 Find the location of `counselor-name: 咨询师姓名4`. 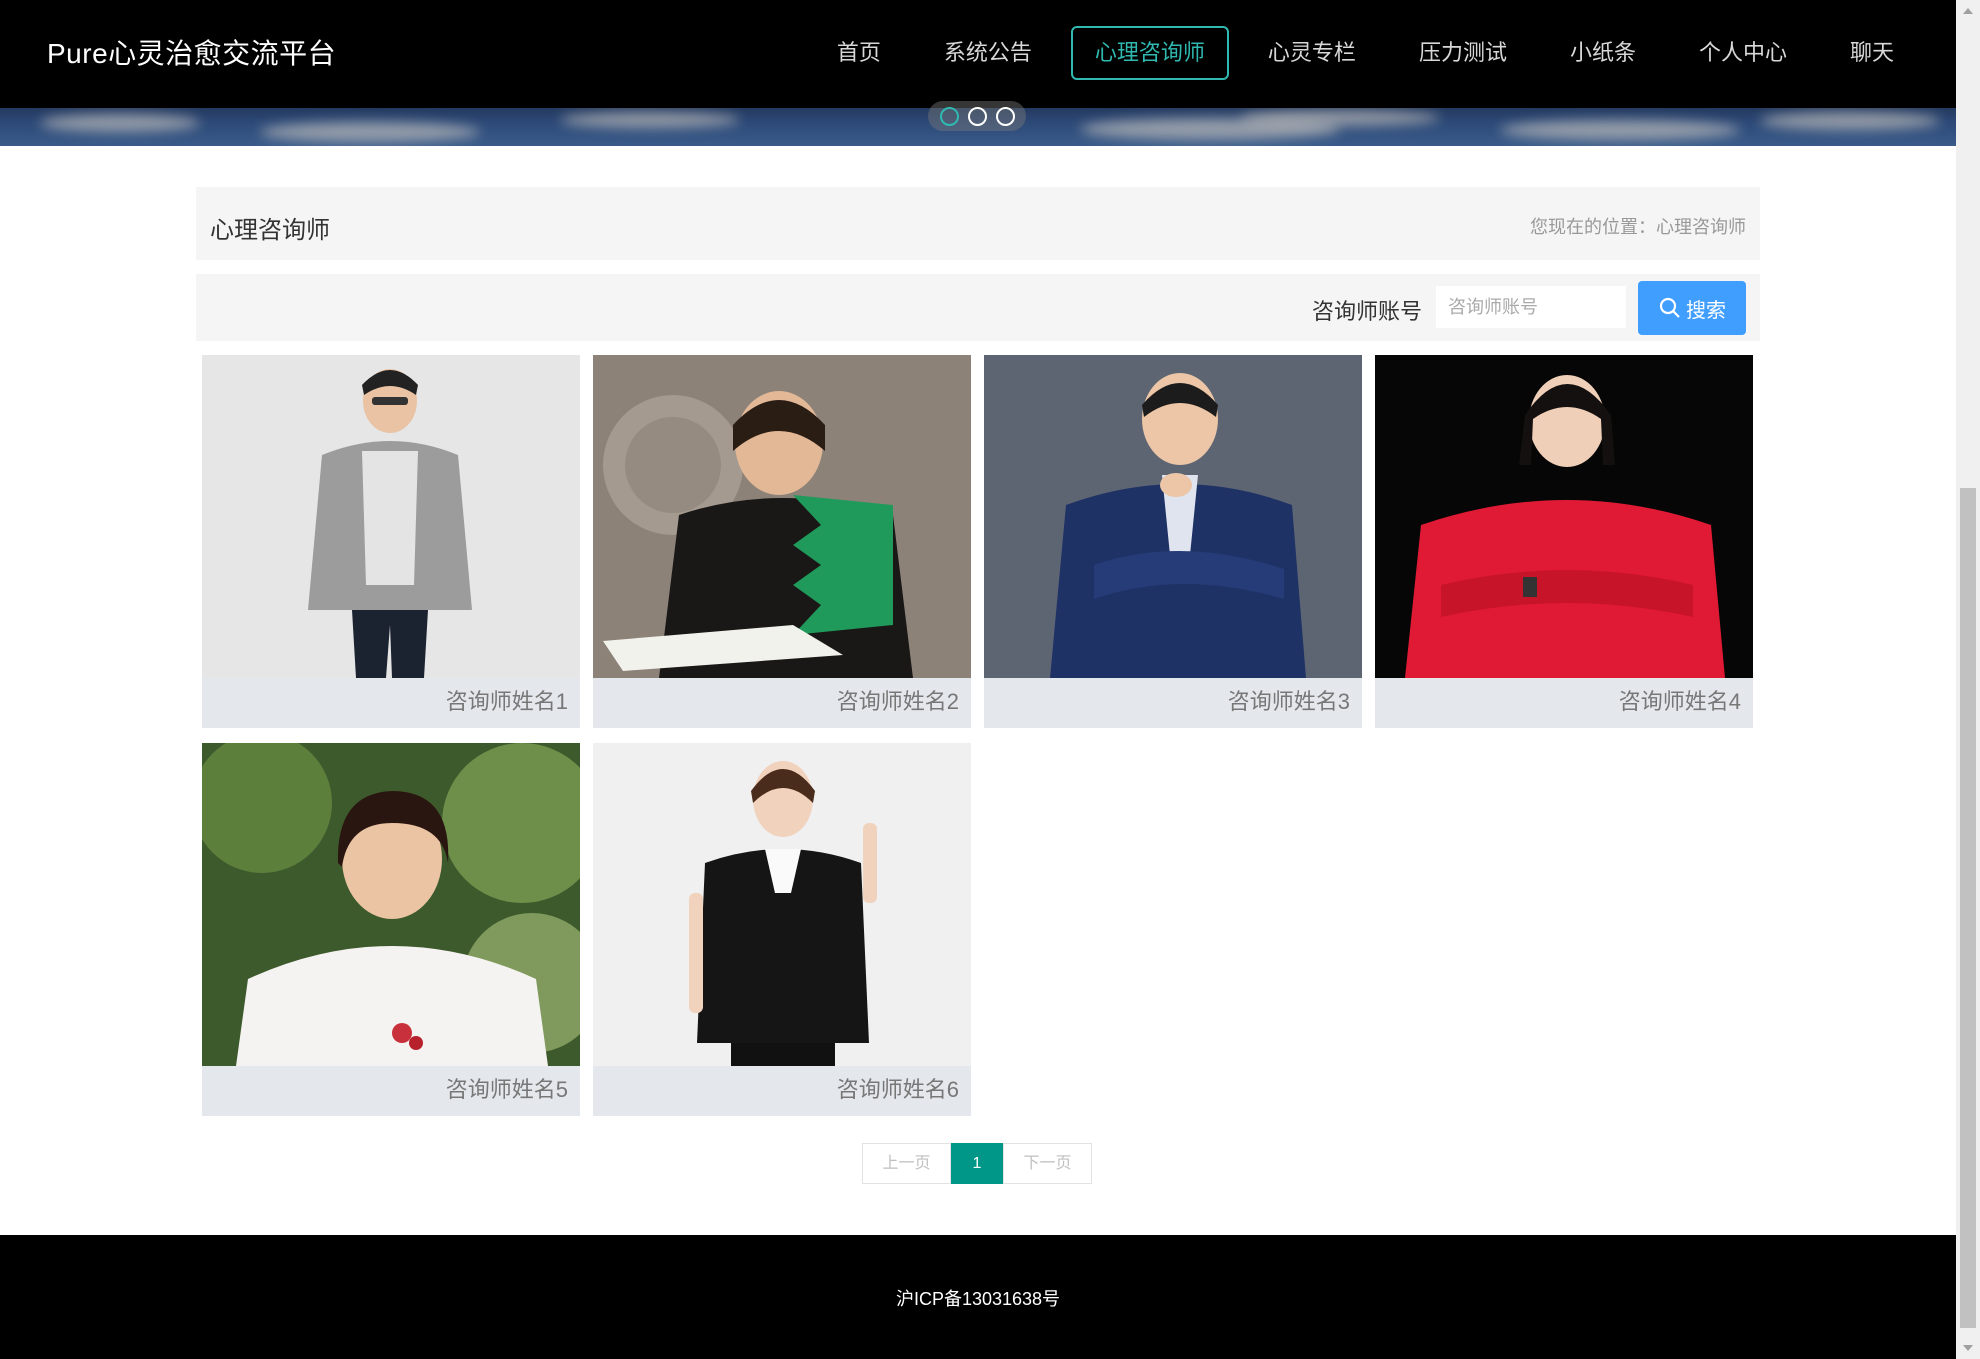

counselor-name: 咨询师姓名4 is located at coordinates (1679, 701).